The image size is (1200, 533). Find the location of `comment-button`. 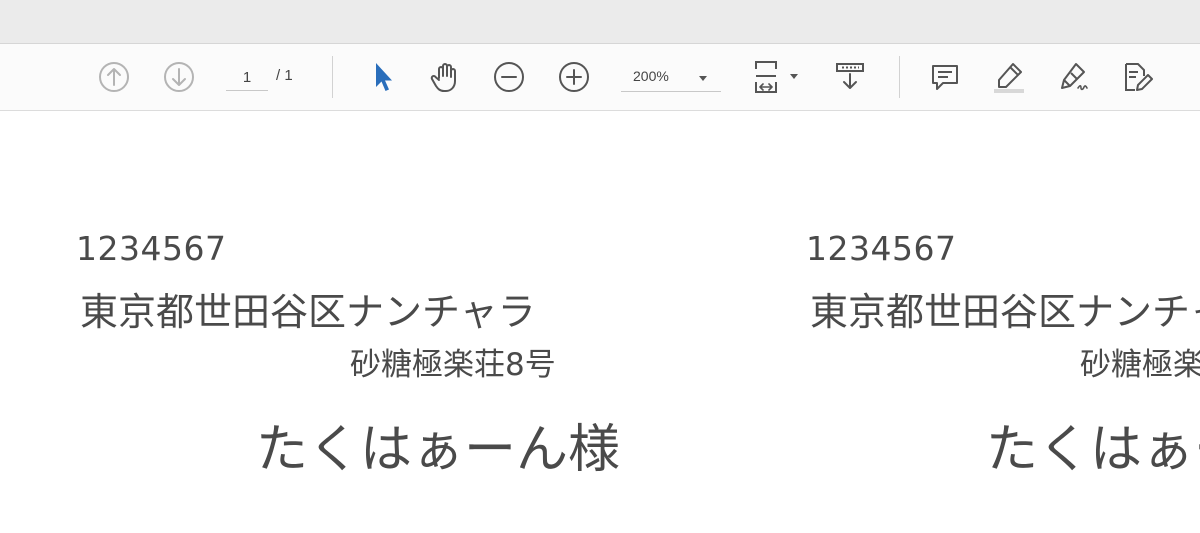

comment-button is located at coordinates (945, 77).